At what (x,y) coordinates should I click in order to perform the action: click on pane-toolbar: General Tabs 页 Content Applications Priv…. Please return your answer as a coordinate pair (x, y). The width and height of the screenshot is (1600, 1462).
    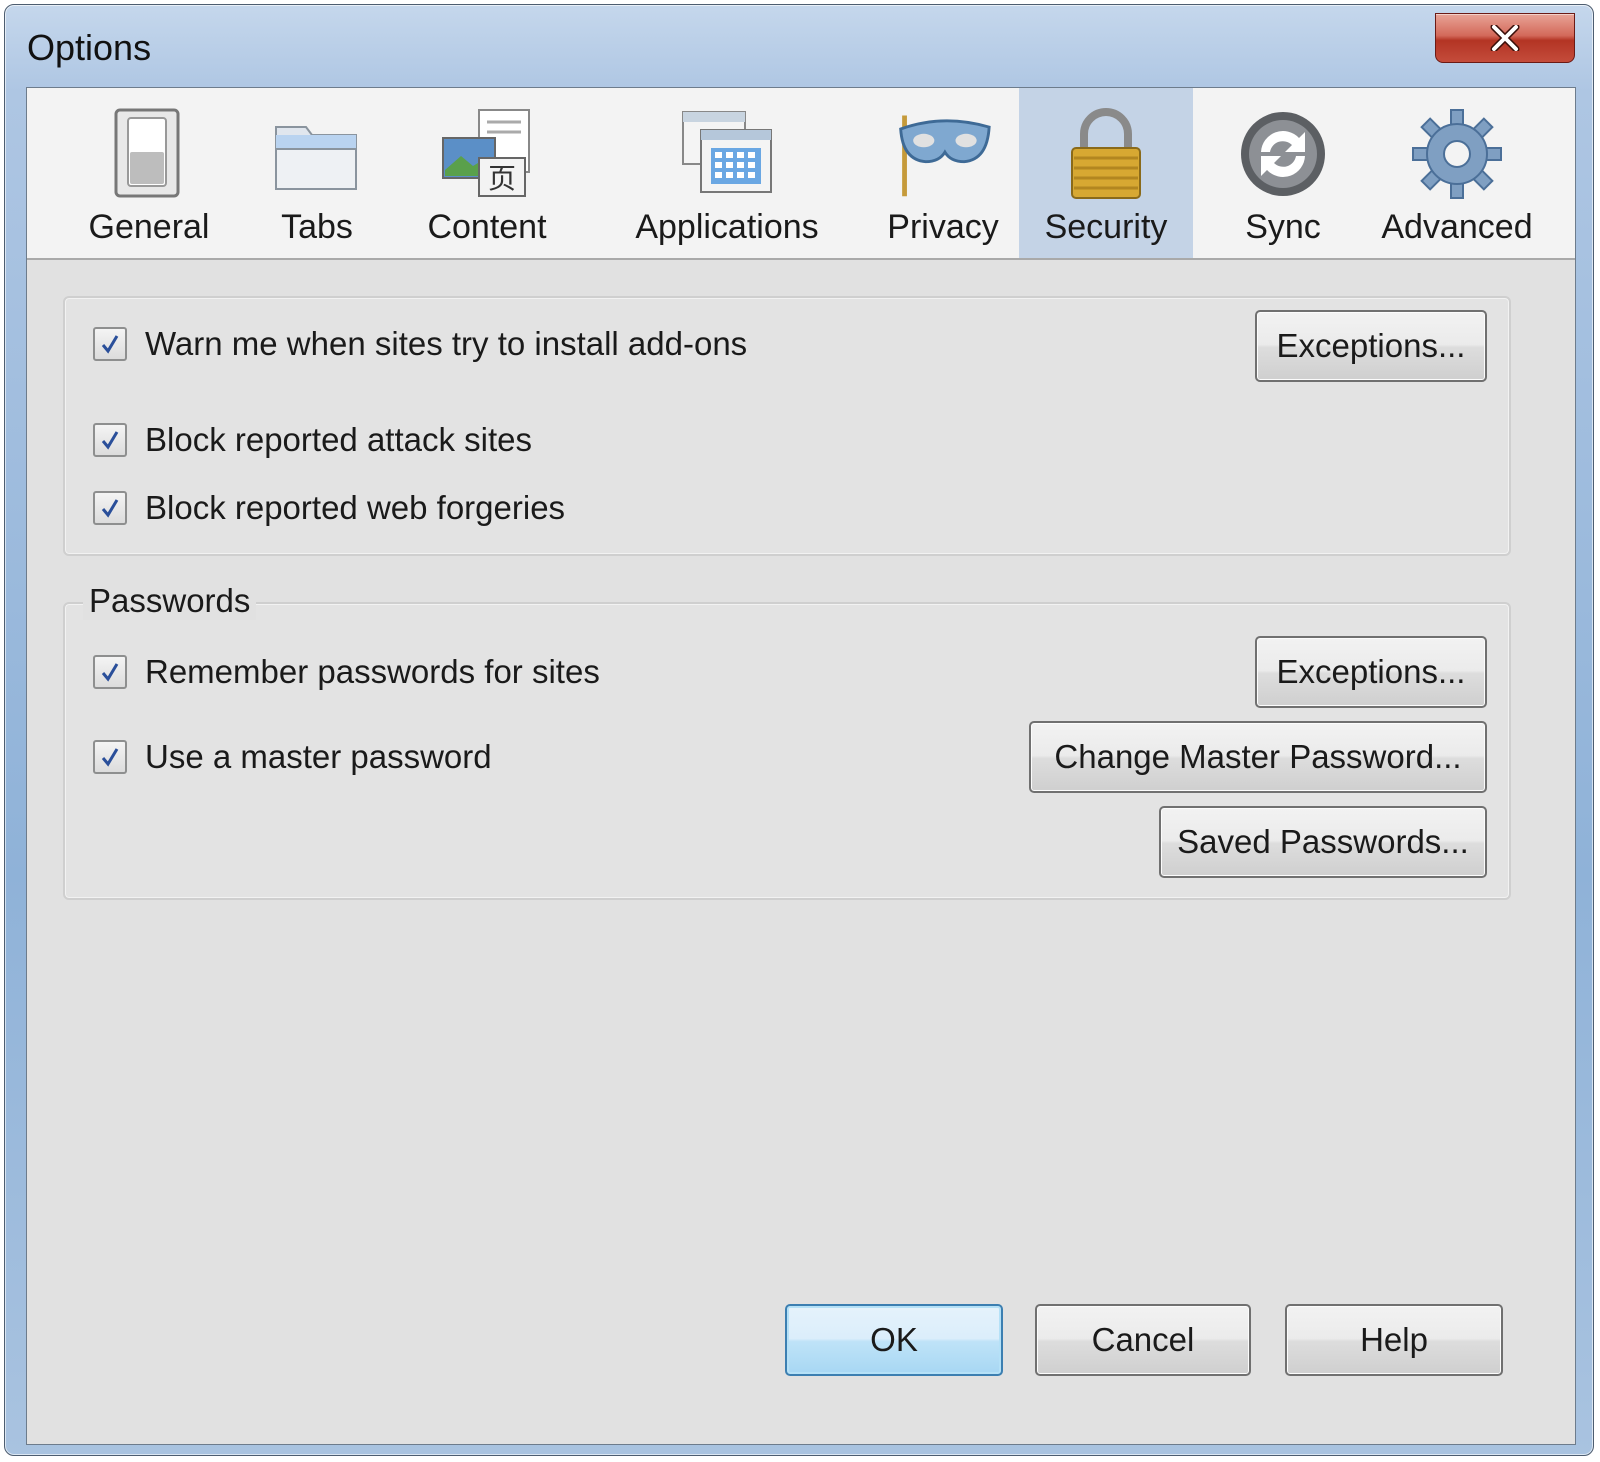
    Looking at the image, I should click on (801, 174).